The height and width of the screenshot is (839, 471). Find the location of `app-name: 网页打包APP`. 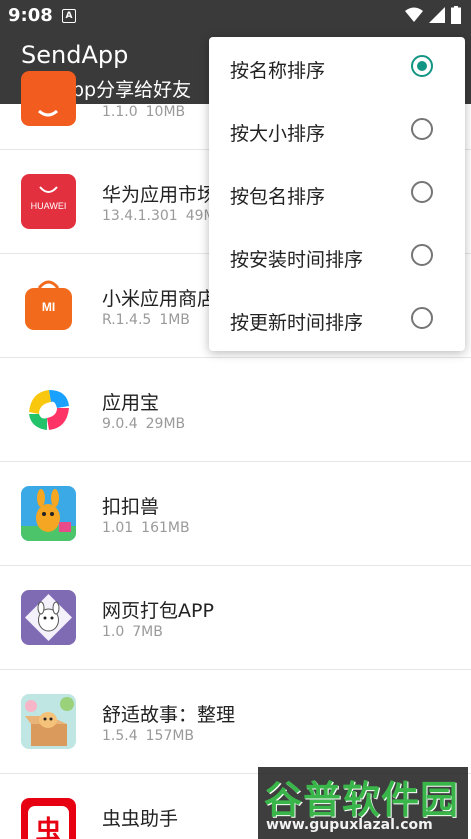

app-name: 网页打包APP is located at coordinates (158, 611).